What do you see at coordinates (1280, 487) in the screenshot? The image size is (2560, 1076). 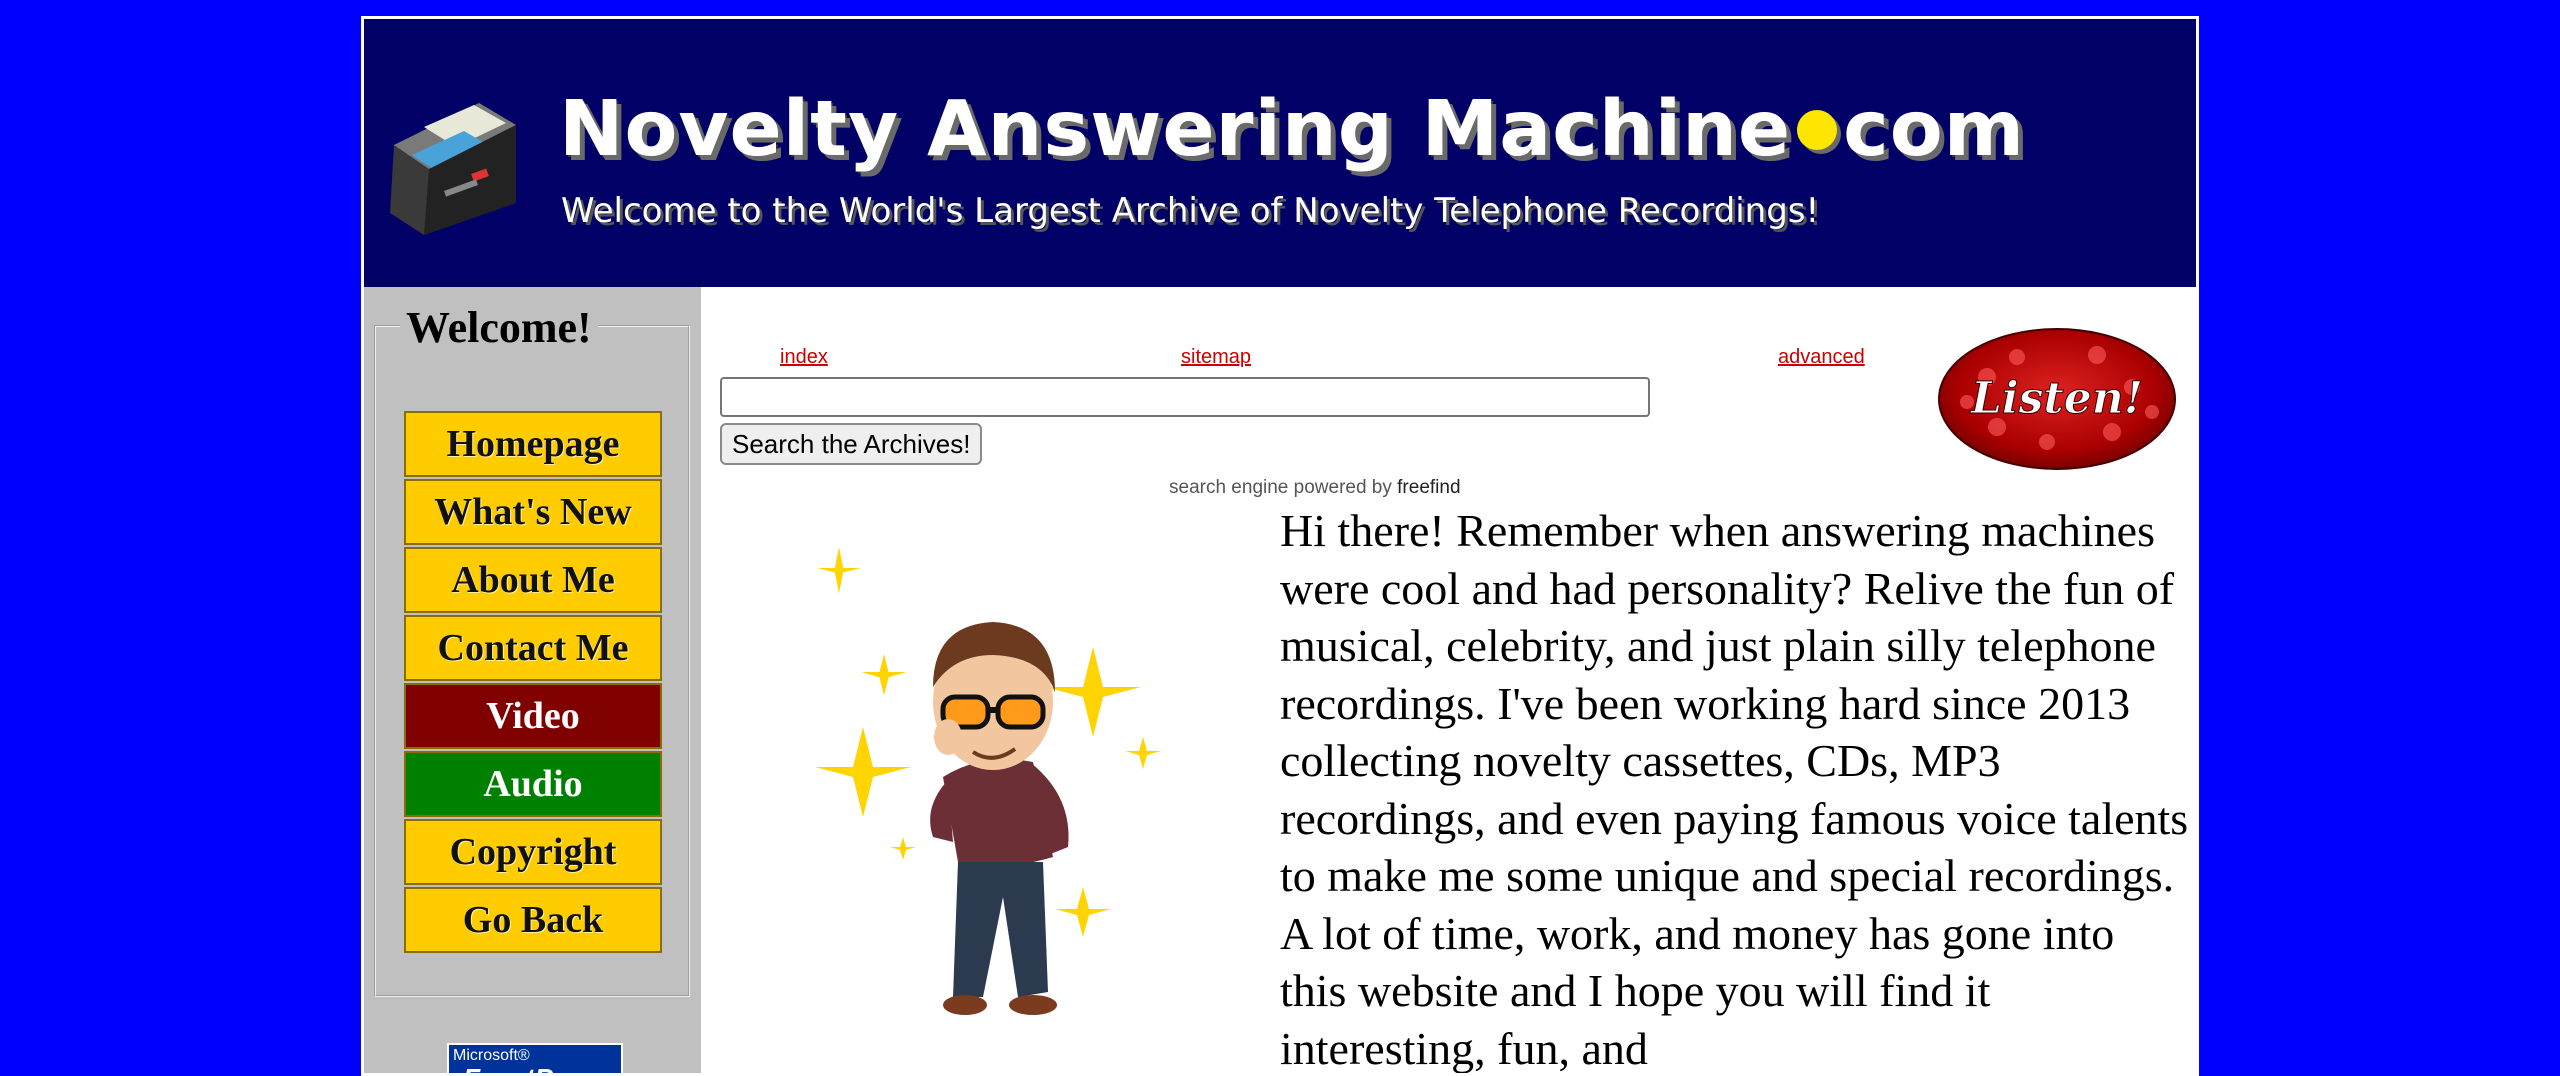 I see `powered-by-text: search engine powered by` at bounding box center [1280, 487].